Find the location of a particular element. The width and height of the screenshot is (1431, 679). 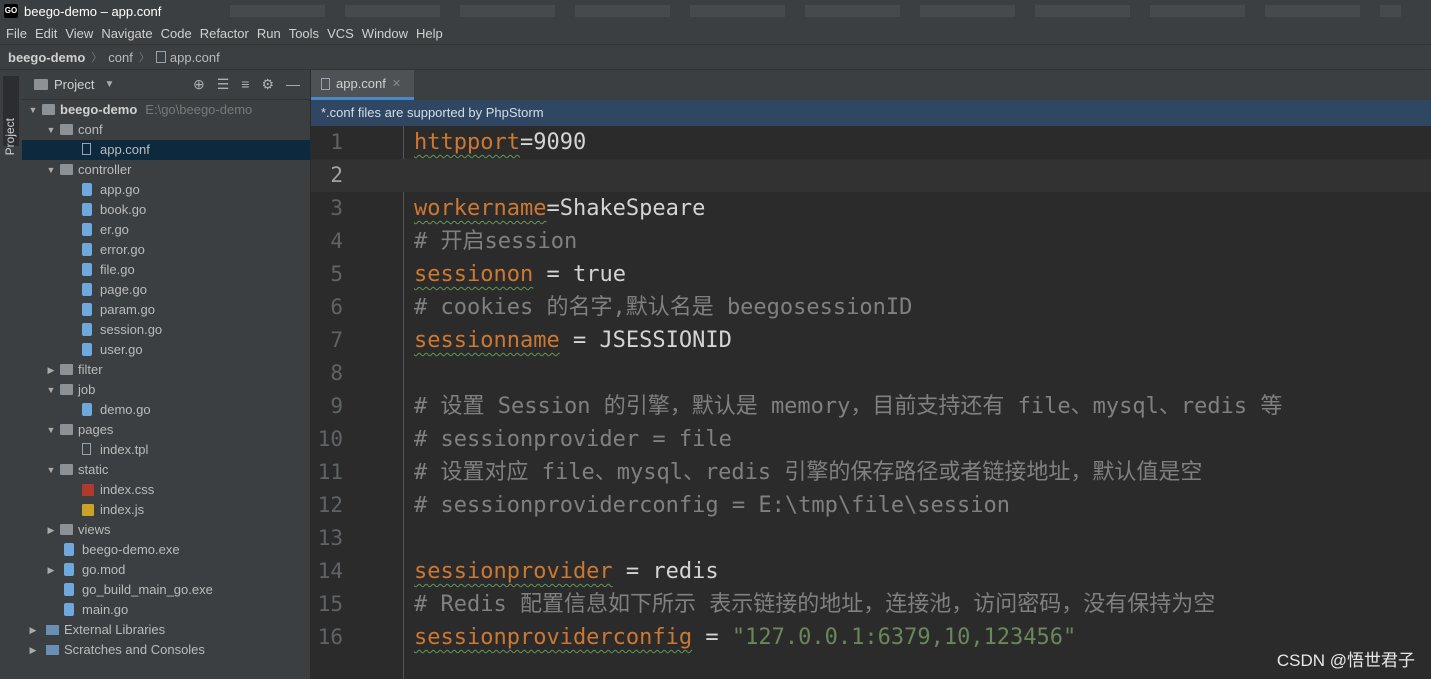

breadcrumb-file: app.conf is located at coordinates (195, 57).